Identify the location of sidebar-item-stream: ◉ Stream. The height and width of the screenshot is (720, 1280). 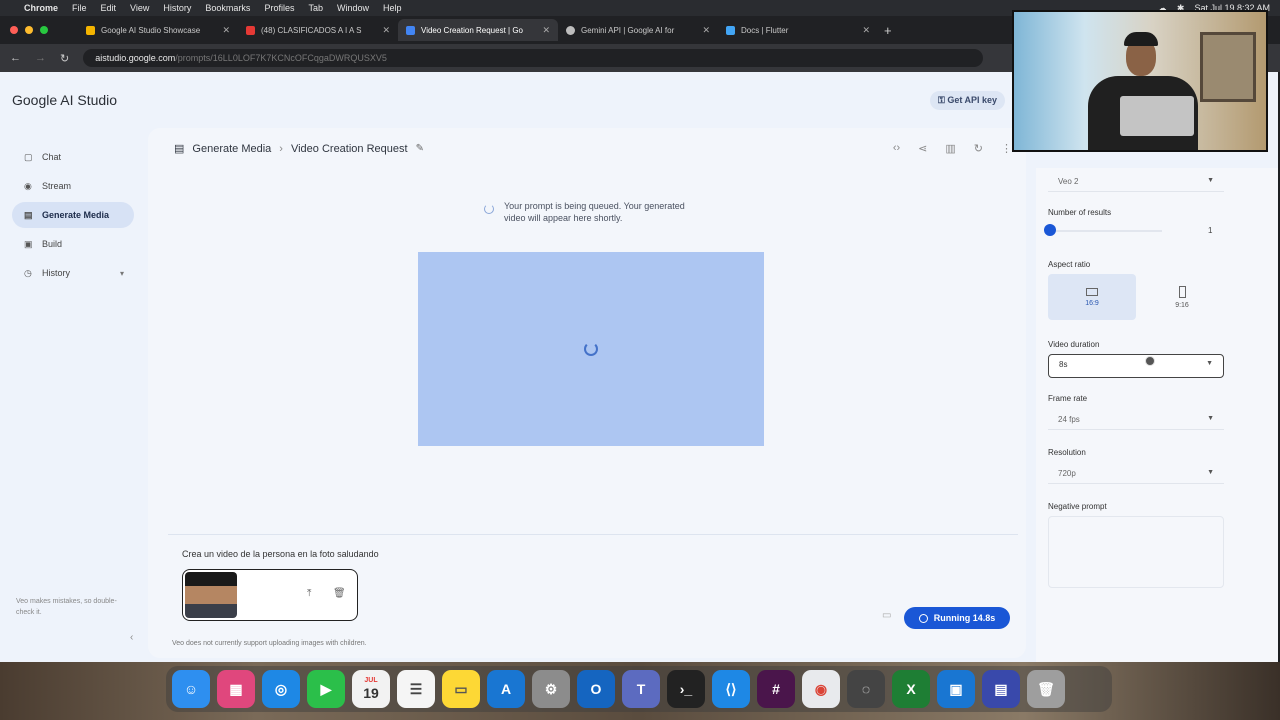
(73, 186).